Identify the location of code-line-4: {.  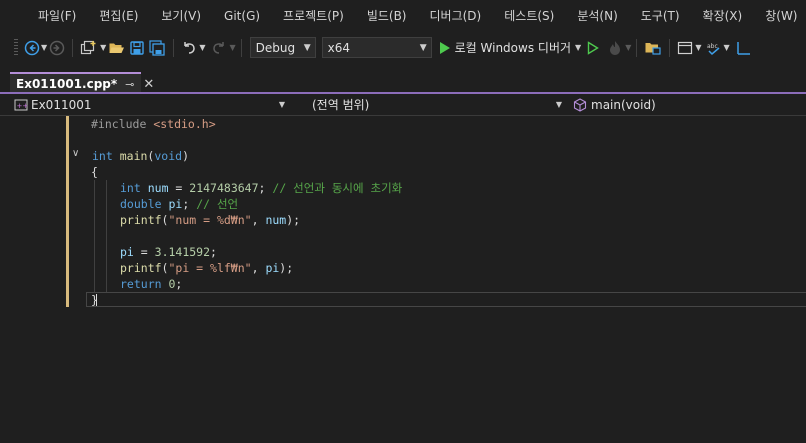
(94, 172).